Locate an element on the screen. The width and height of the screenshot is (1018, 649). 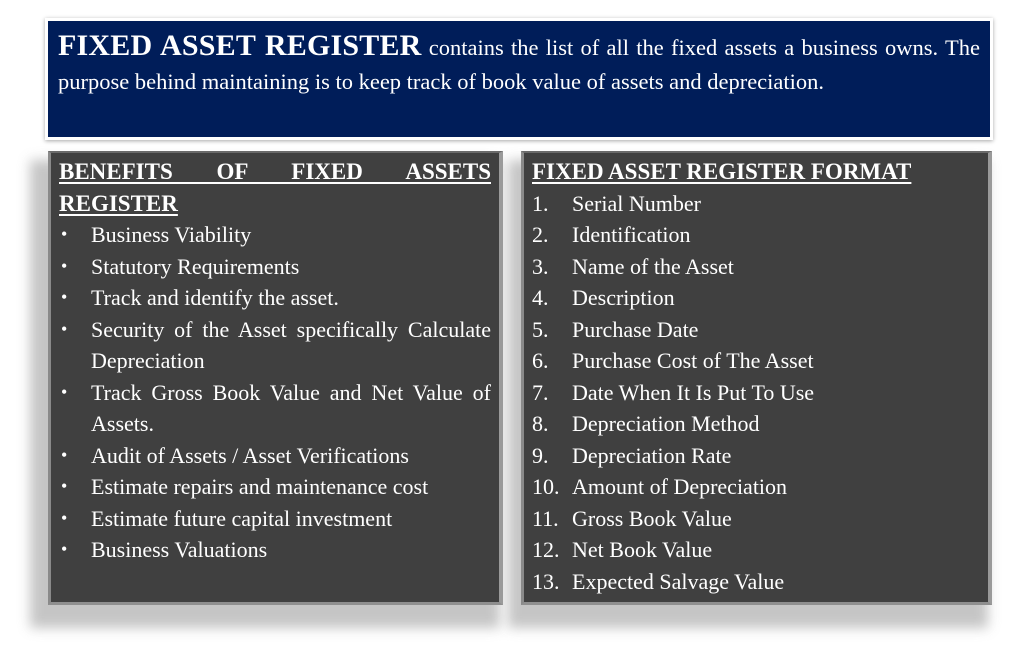
list-item: • Track and identify the asset. is located at coordinates (275, 298).